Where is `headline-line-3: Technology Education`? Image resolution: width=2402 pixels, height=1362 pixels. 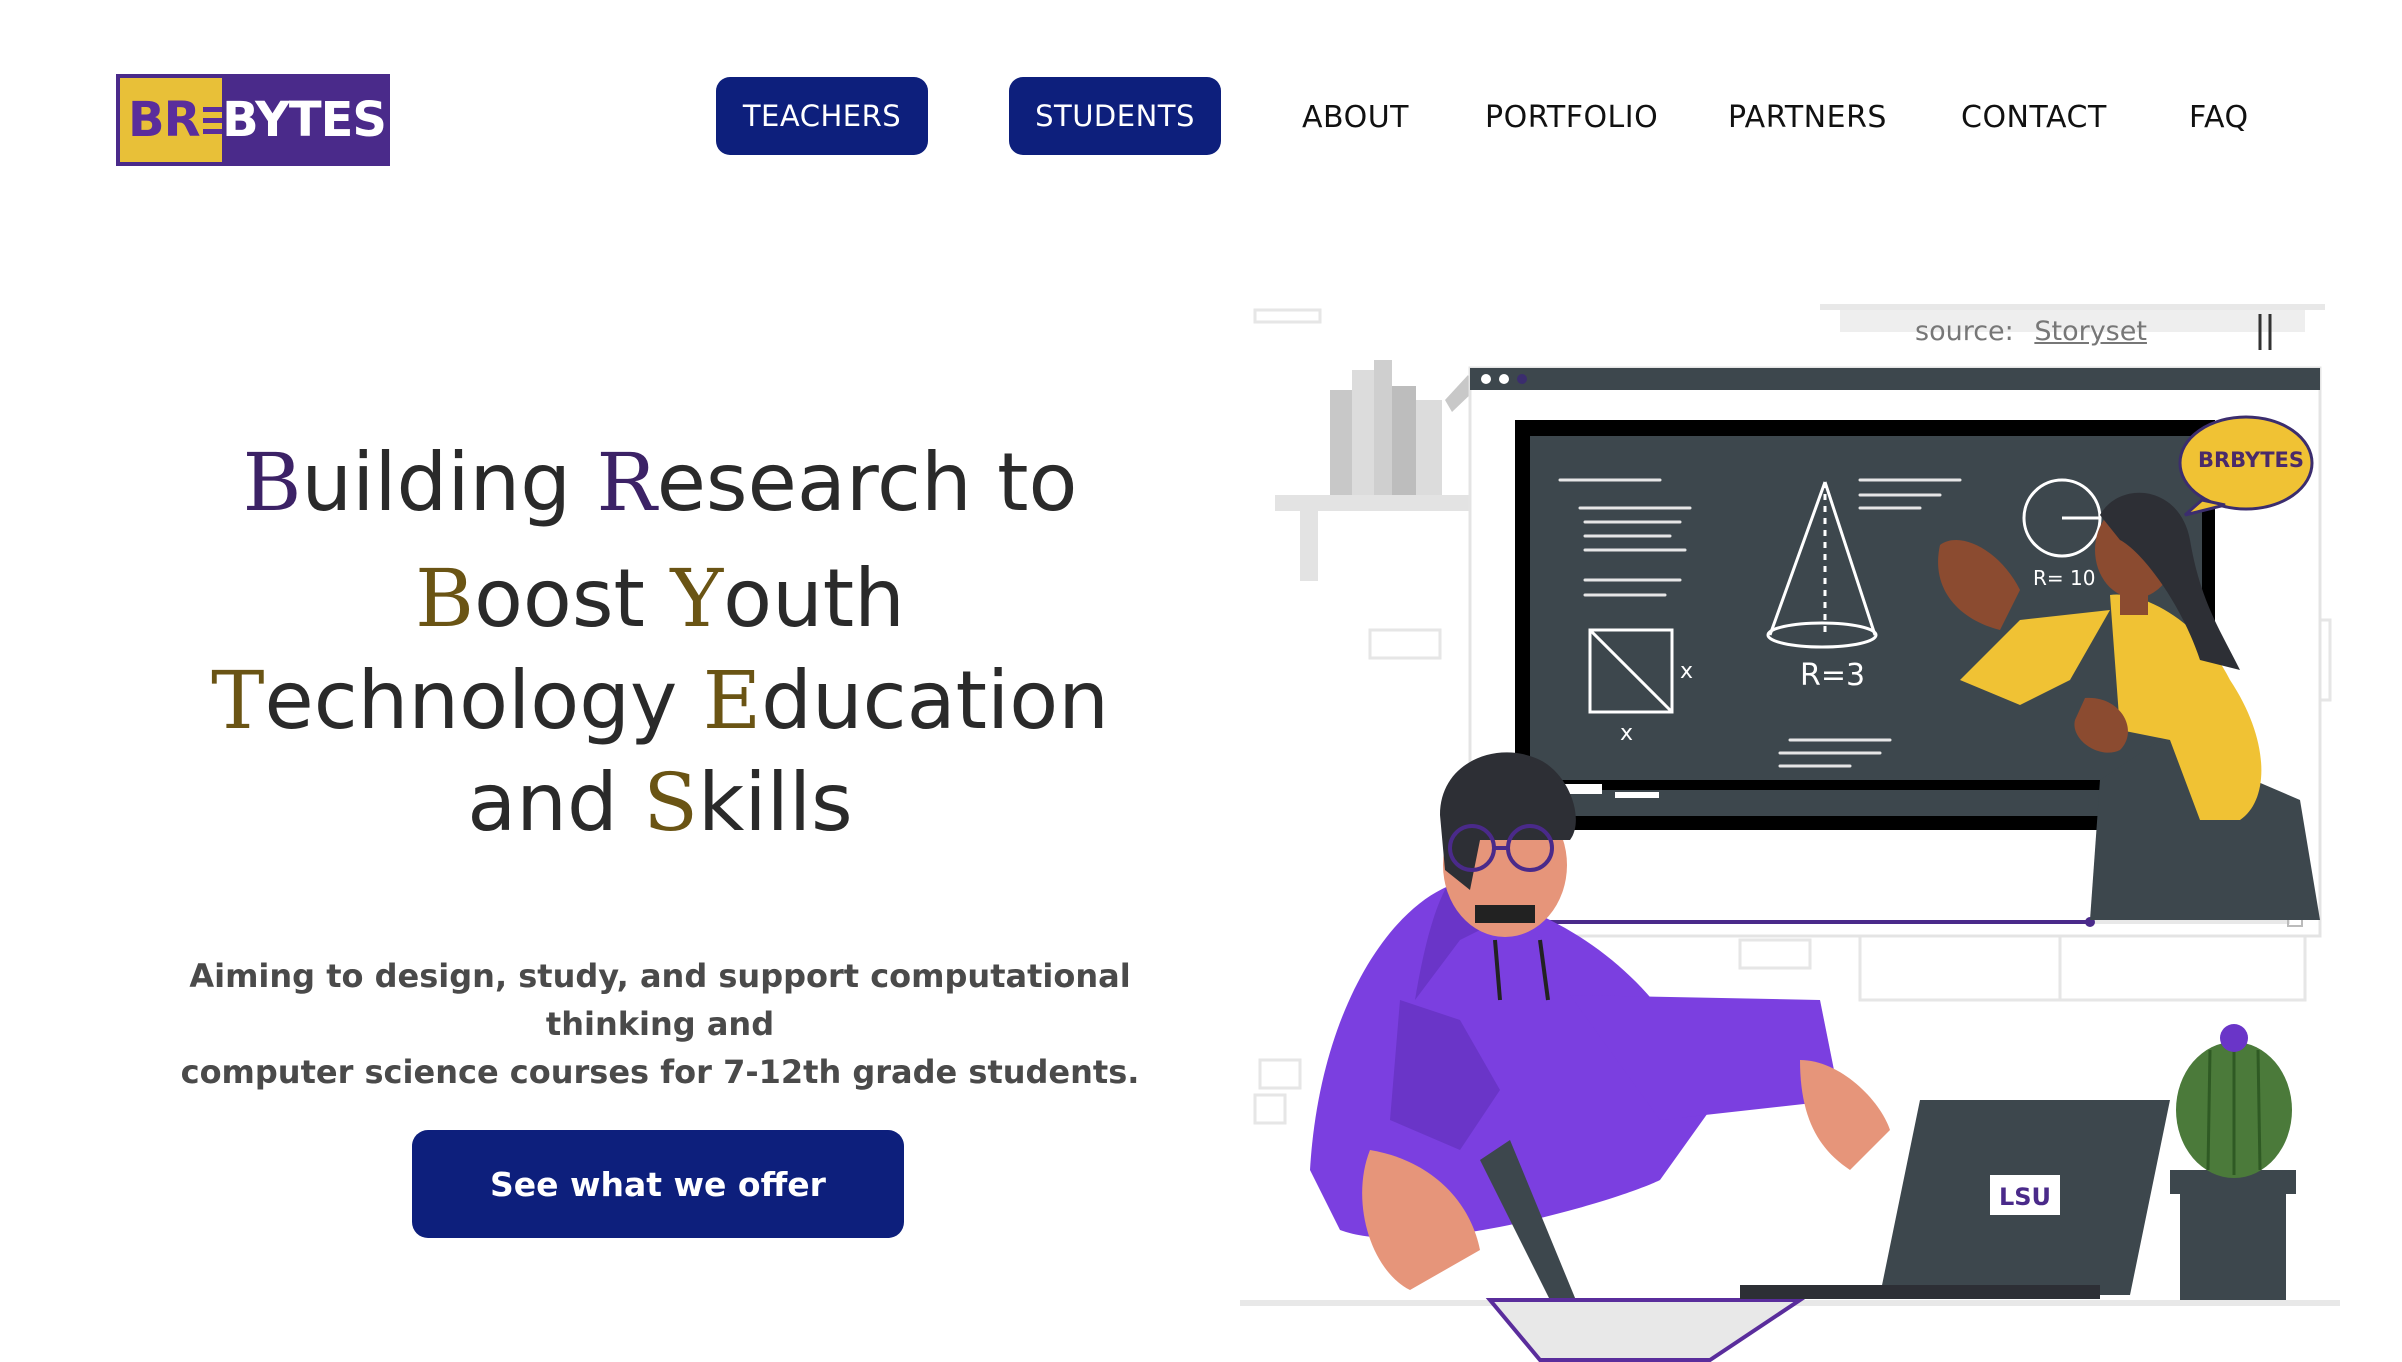
headline-line-3: Technology Education is located at coordinates (660, 701).